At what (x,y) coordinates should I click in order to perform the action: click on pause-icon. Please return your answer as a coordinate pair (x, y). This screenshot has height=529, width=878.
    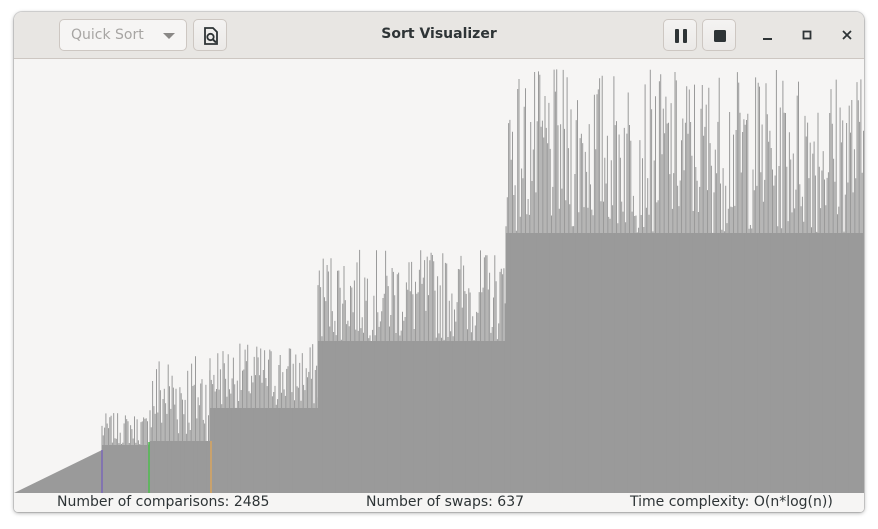
    Looking at the image, I should click on (681, 36).